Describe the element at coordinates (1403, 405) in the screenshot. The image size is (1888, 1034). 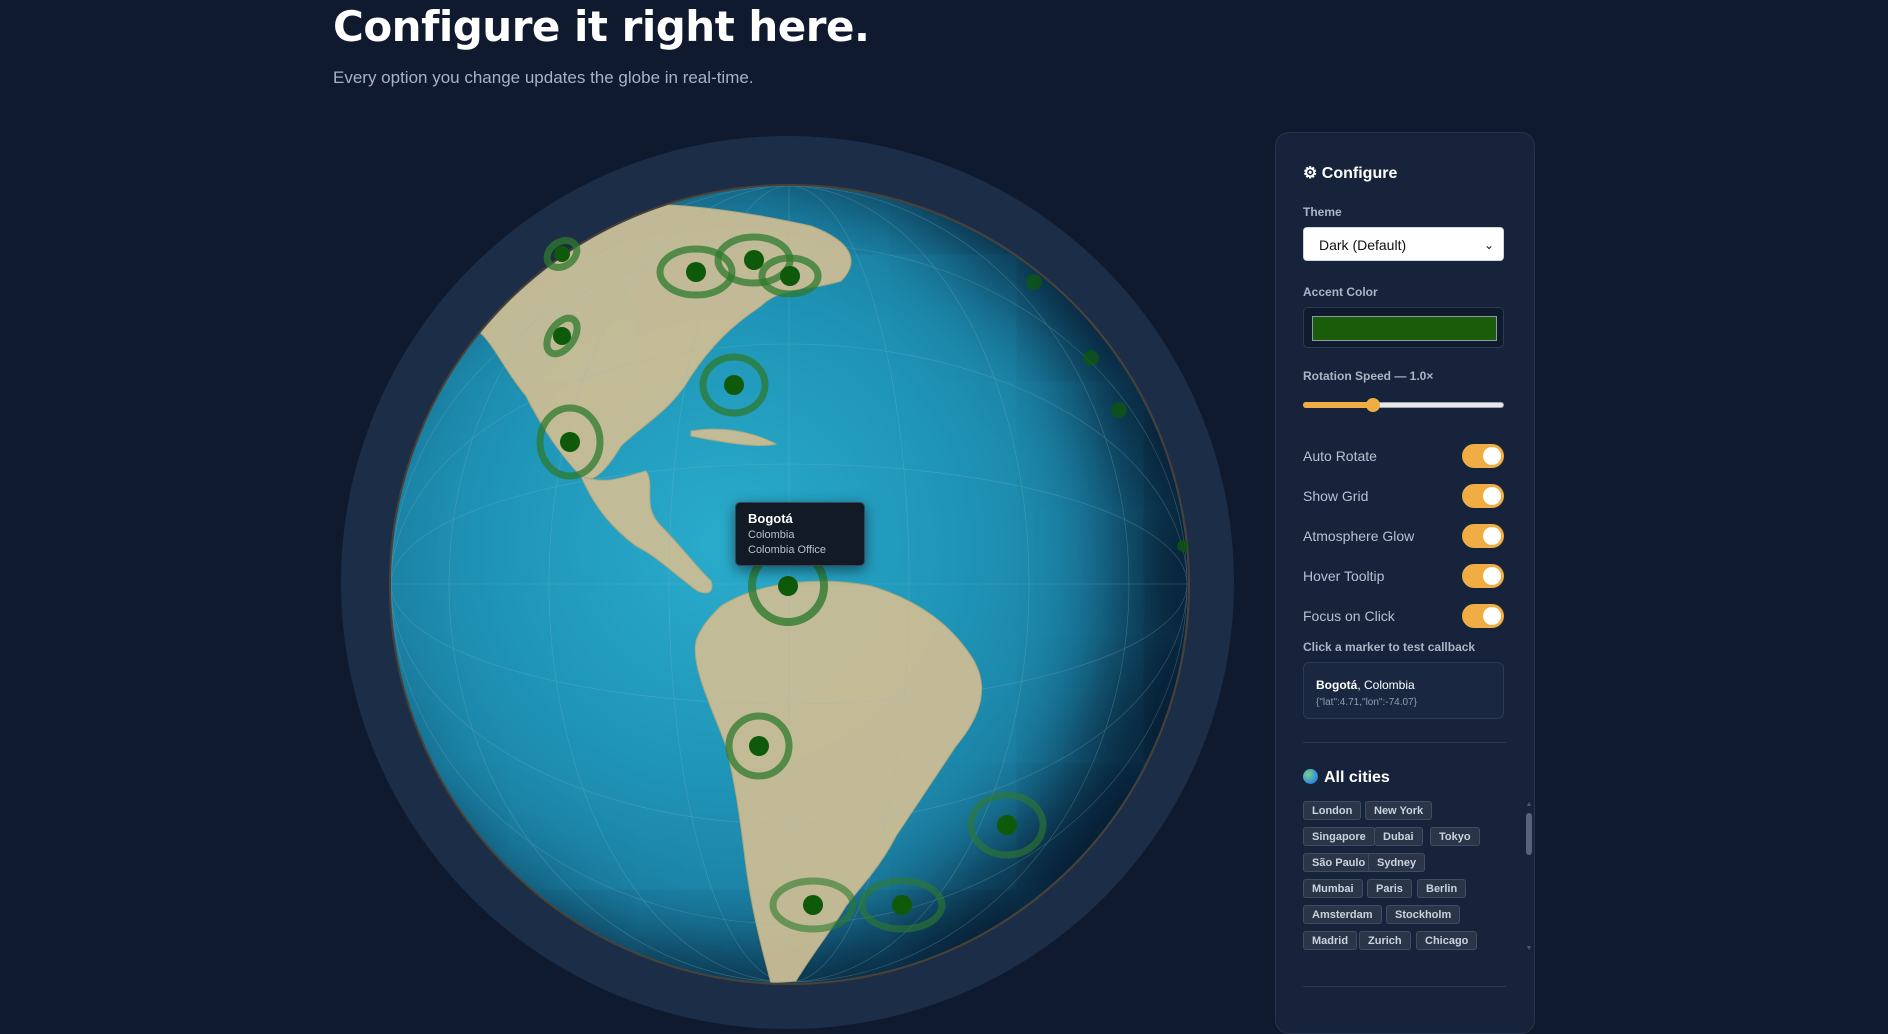
I see `rotation-speed-slider` at that location.